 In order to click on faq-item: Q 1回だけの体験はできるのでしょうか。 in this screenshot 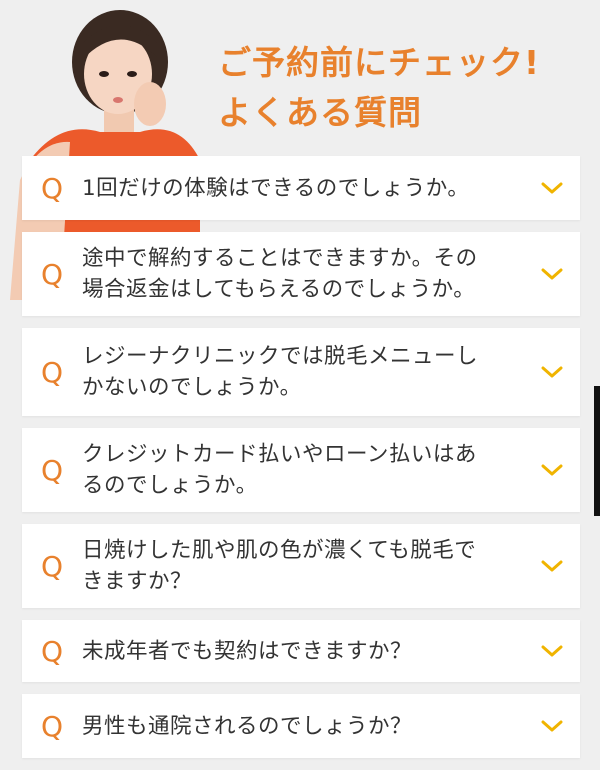, I will do `click(301, 188)`.